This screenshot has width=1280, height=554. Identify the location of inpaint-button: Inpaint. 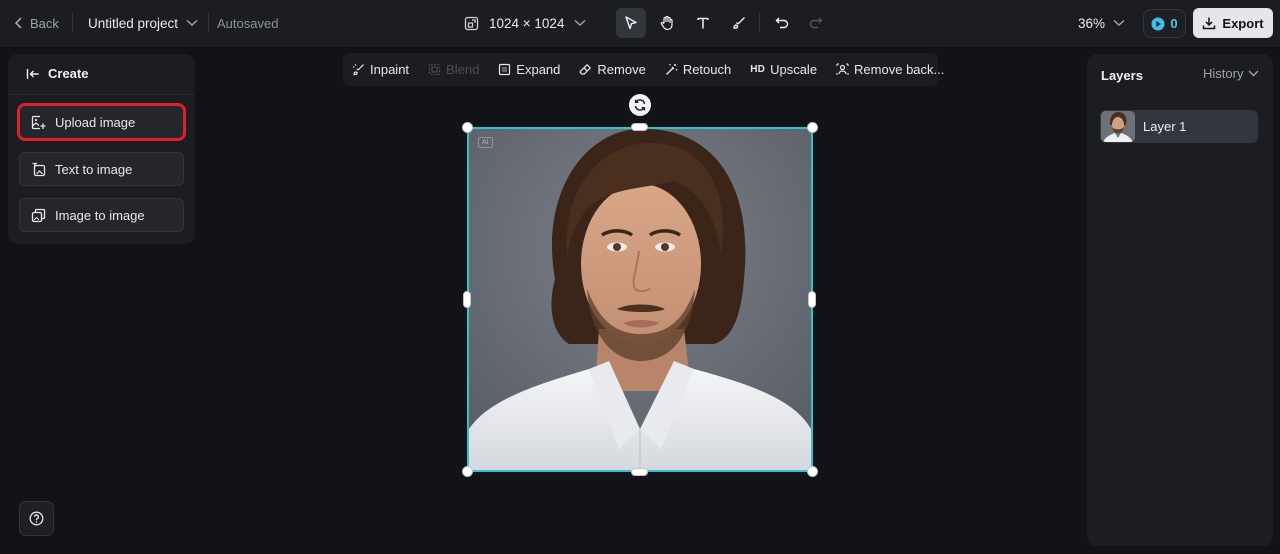
(380, 69).